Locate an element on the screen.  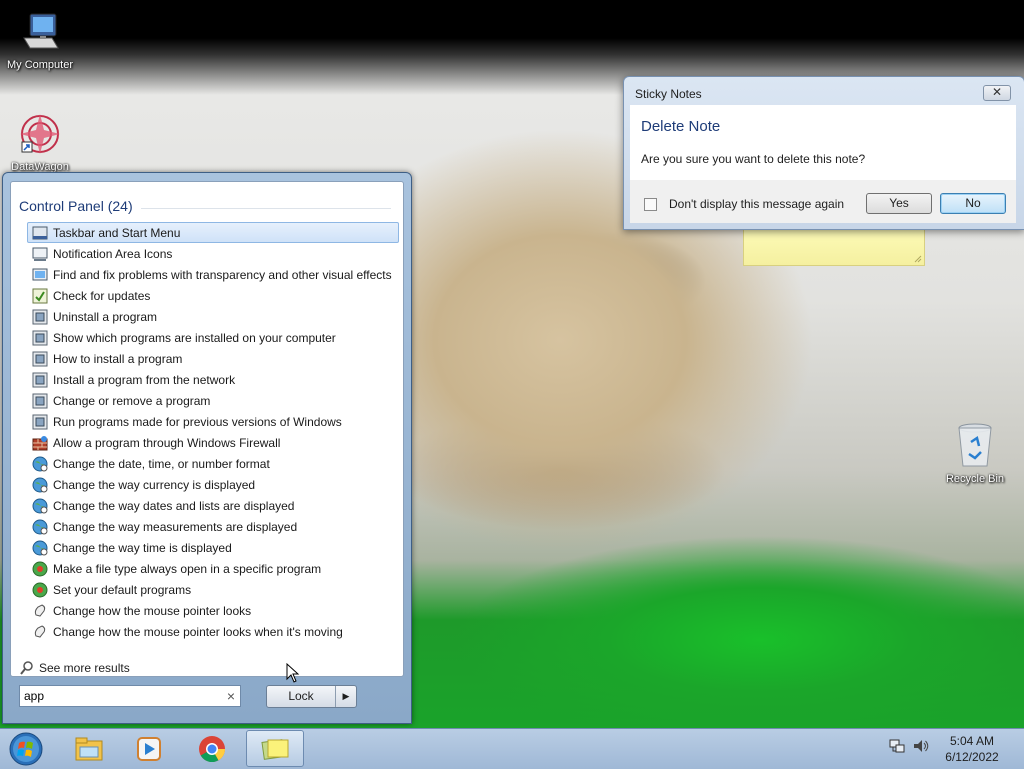
search-result-label: Set your default programs is located at coordinates (122, 589).